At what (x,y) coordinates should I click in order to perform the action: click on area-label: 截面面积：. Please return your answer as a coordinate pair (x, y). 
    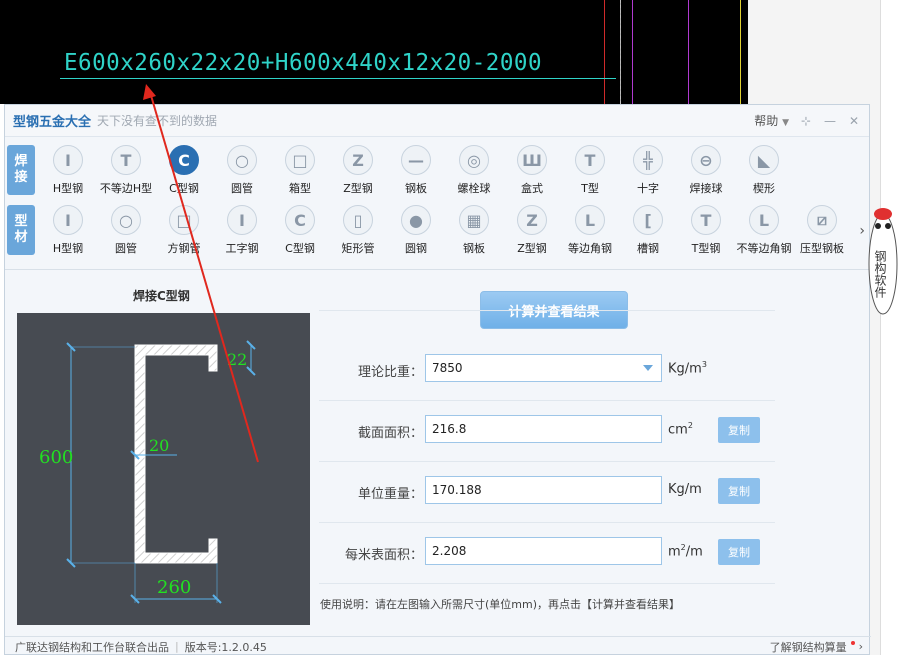
    Looking at the image, I should click on (390, 433).